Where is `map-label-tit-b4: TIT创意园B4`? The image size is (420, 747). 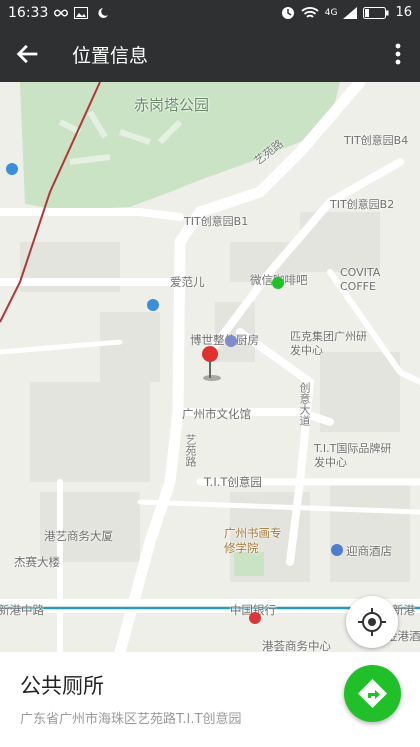 map-label-tit-b4: TIT创意园B4 is located at coordinates (376, 140).